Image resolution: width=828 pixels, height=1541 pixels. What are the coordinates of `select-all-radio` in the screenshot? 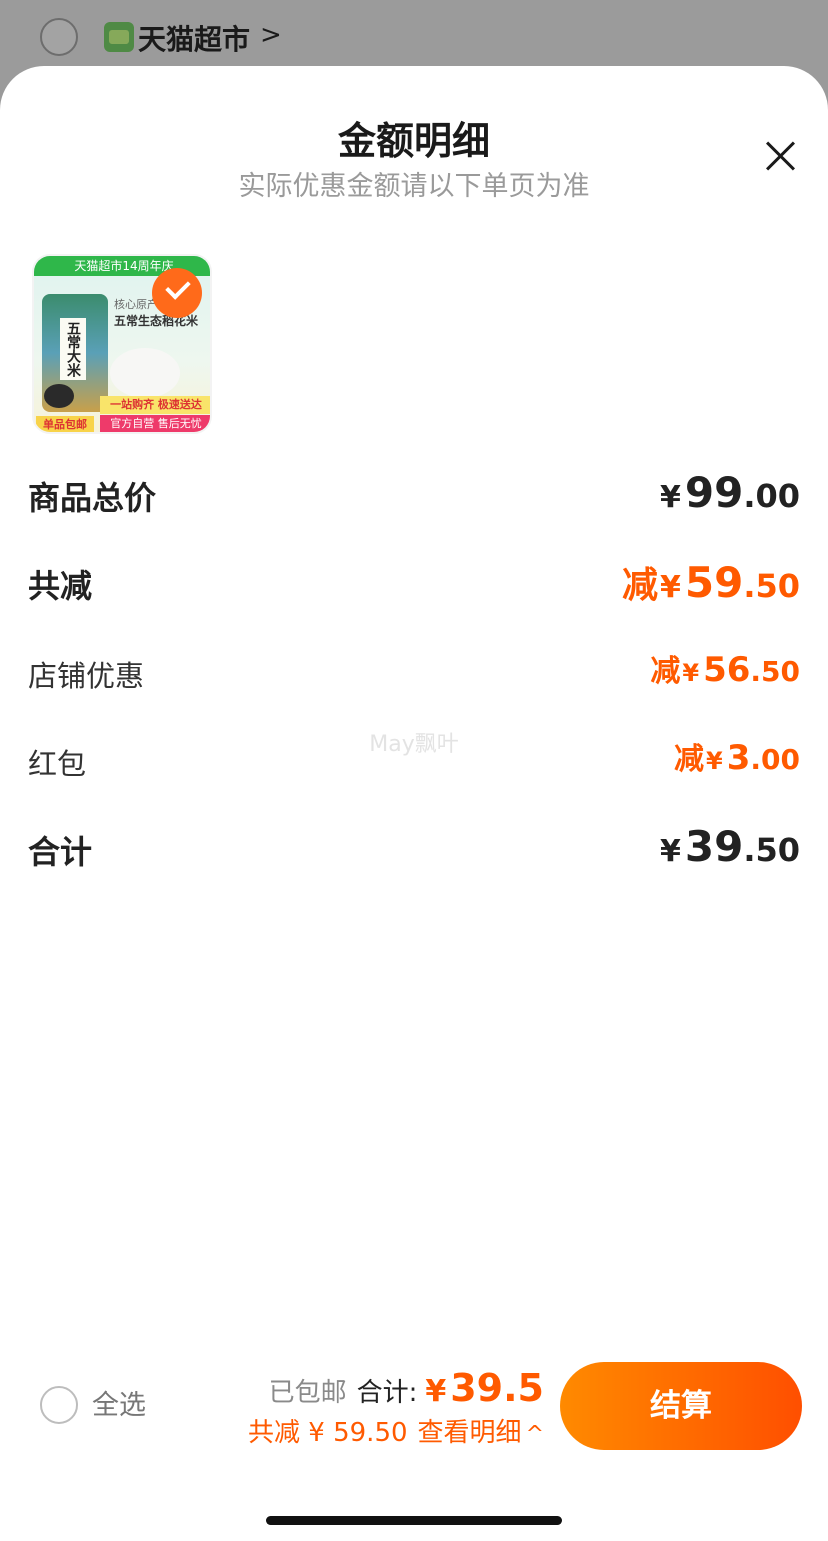 It's located at (59, 1405).